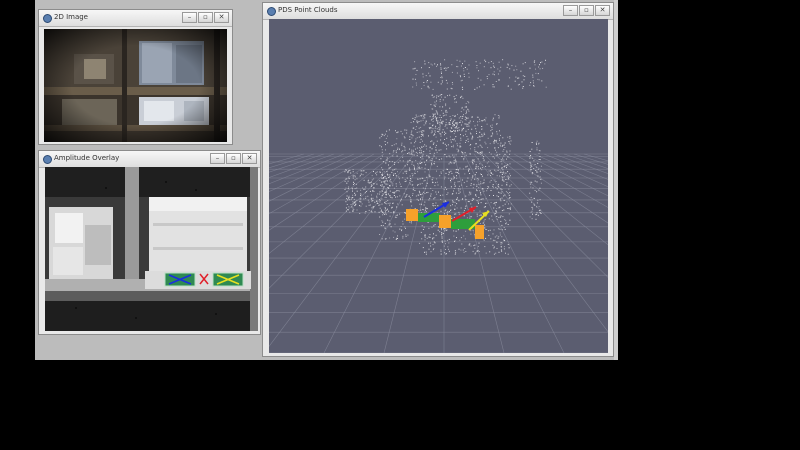 The image size is (800, 450). Describe the element at coordinates (135, 18) in the screenshot. I see `image2d-titlebar: 2D Image – ▫ ✕` at that location.